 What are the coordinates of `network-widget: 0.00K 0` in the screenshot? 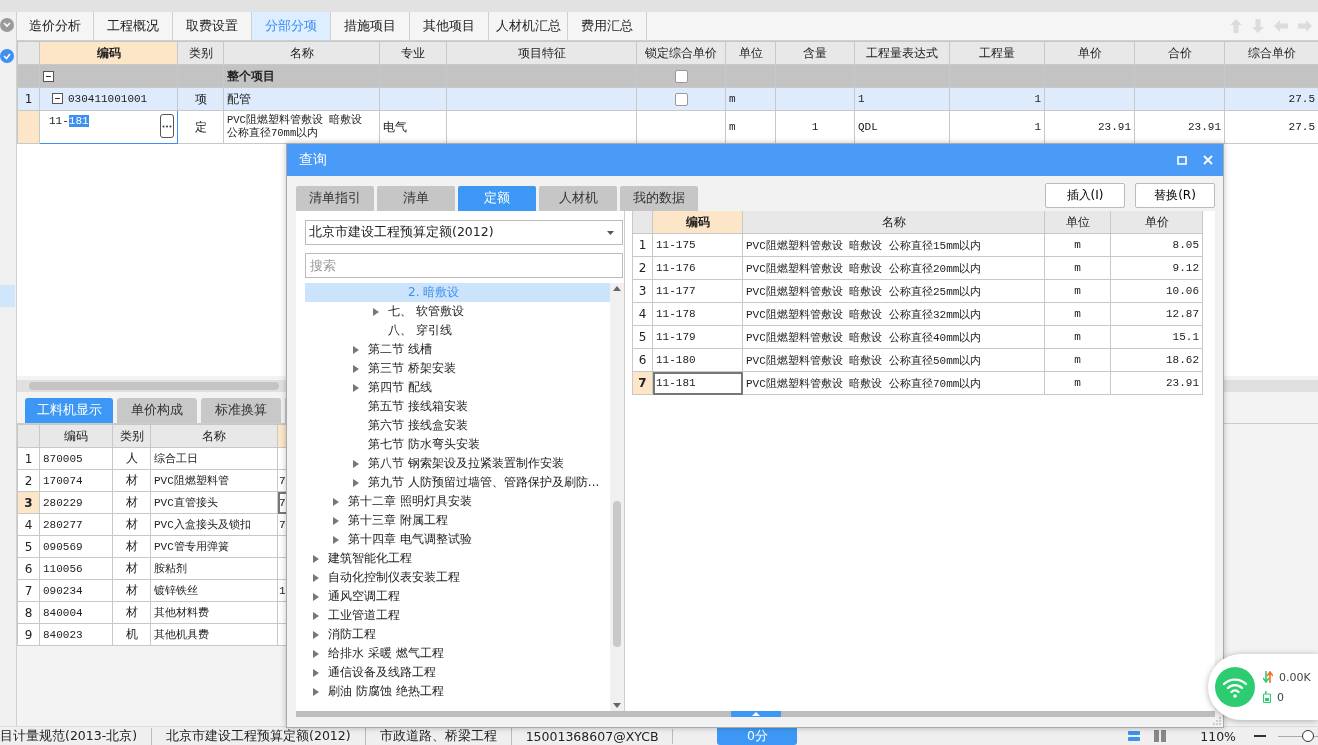 It's located at (1263, 687).